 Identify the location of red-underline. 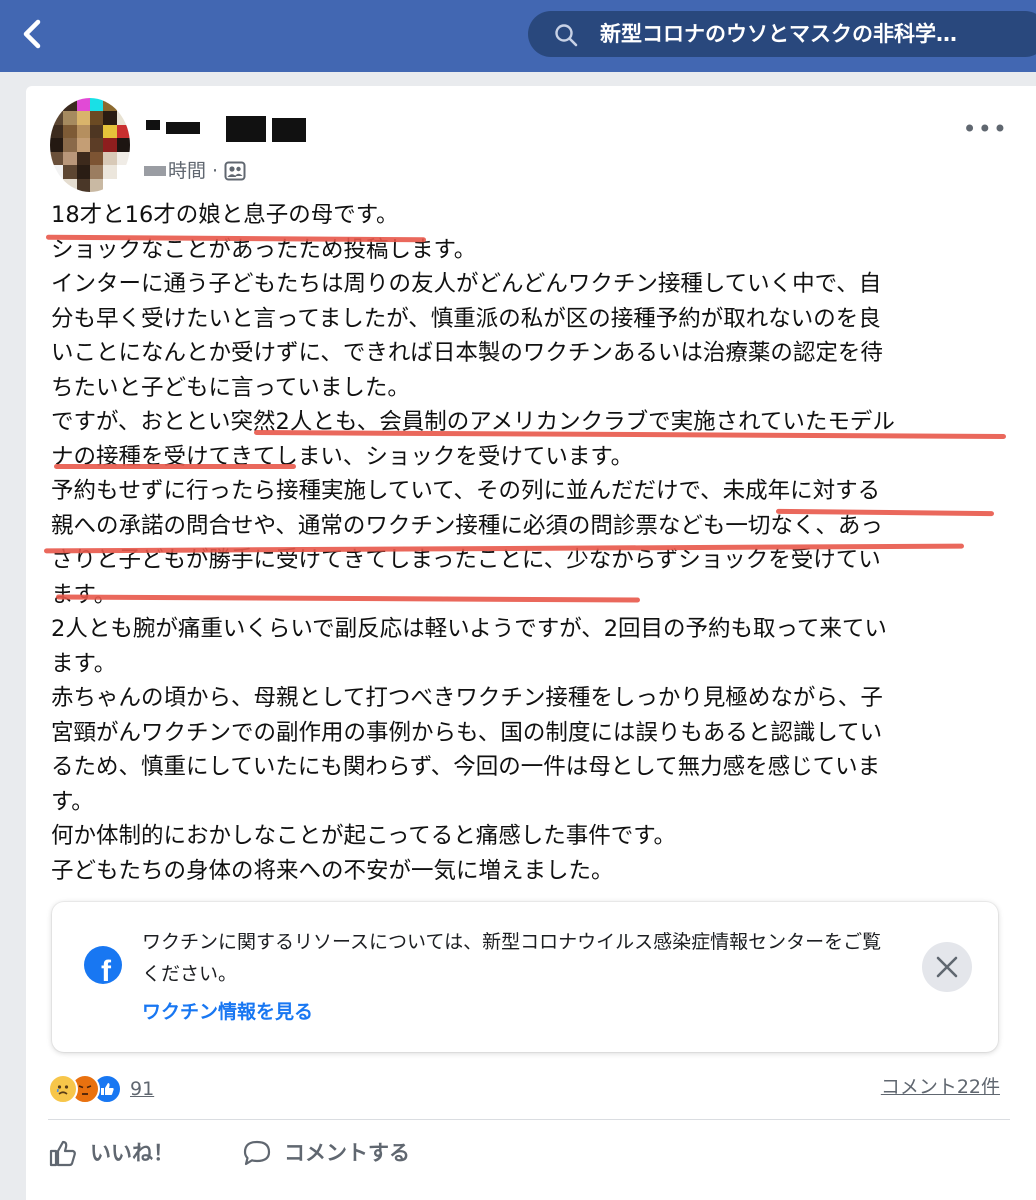
(175, 466).